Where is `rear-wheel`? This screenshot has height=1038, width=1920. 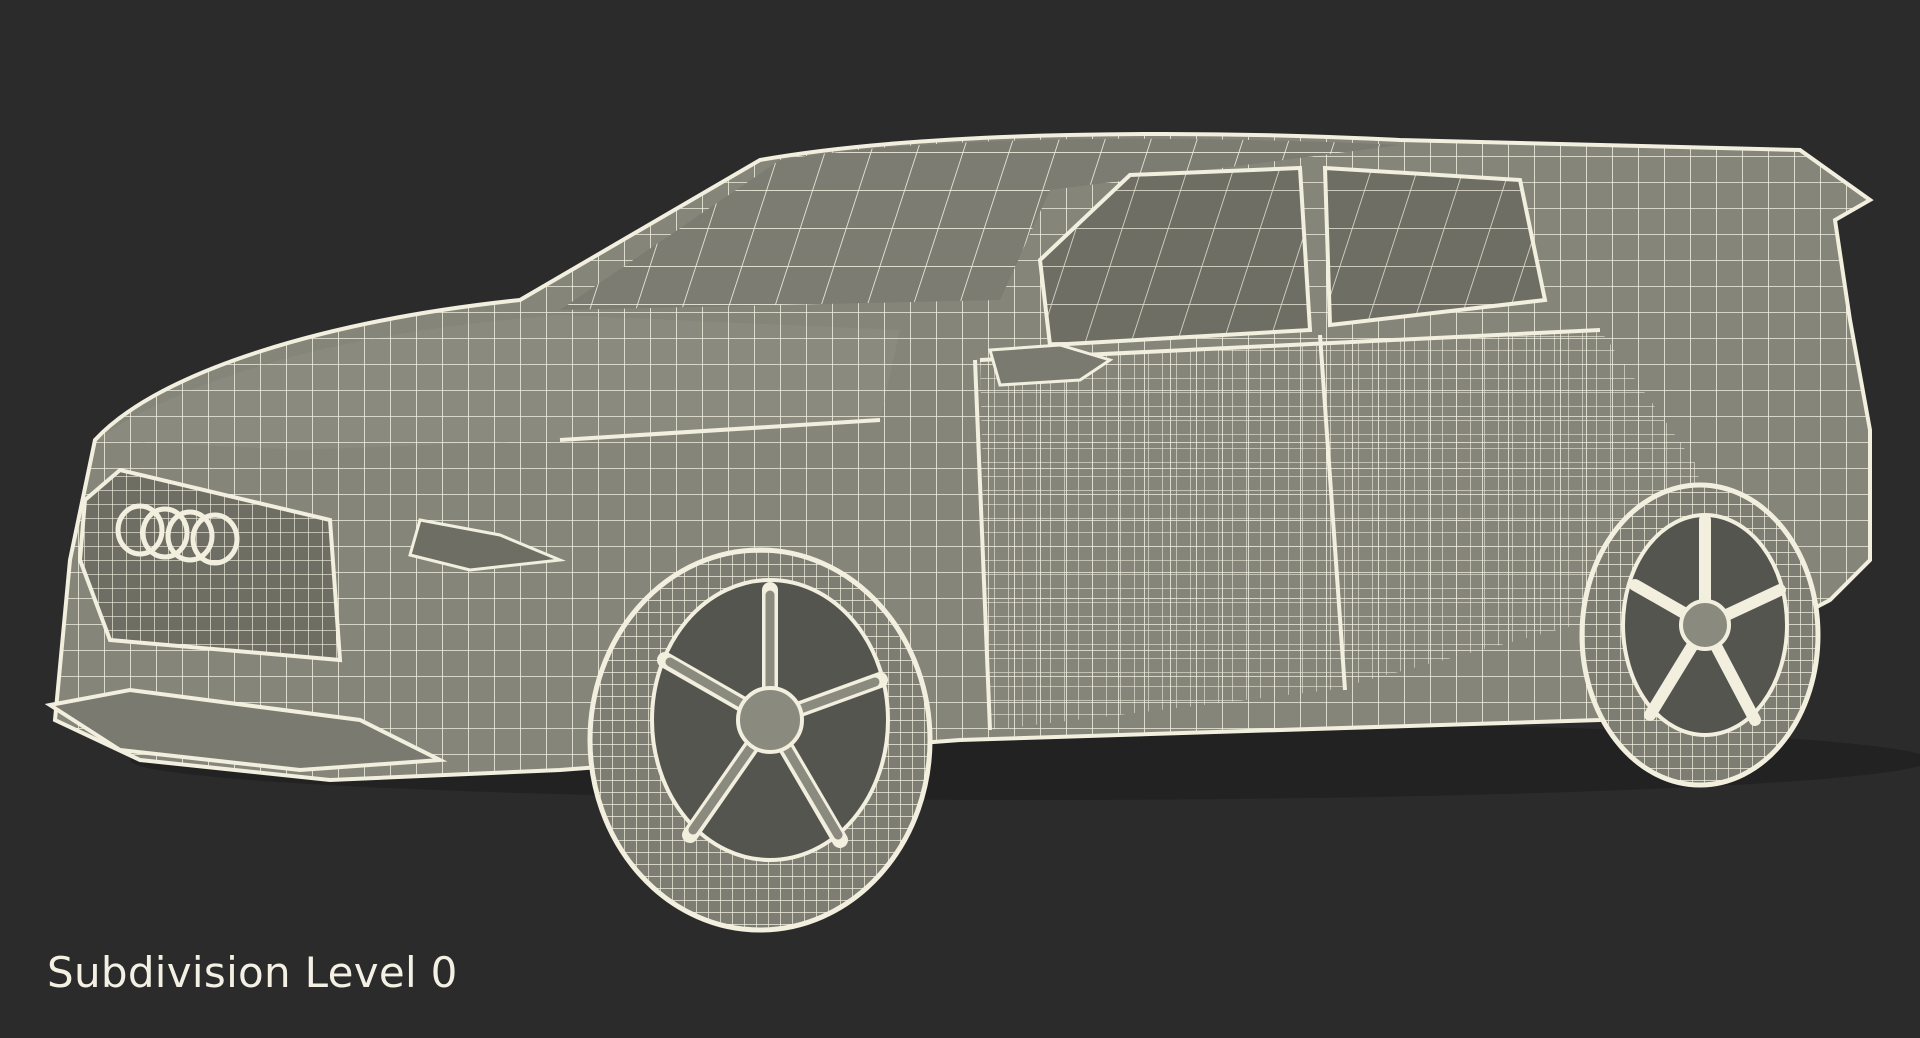
rear-wheel is located at coordinates (1700, 635).